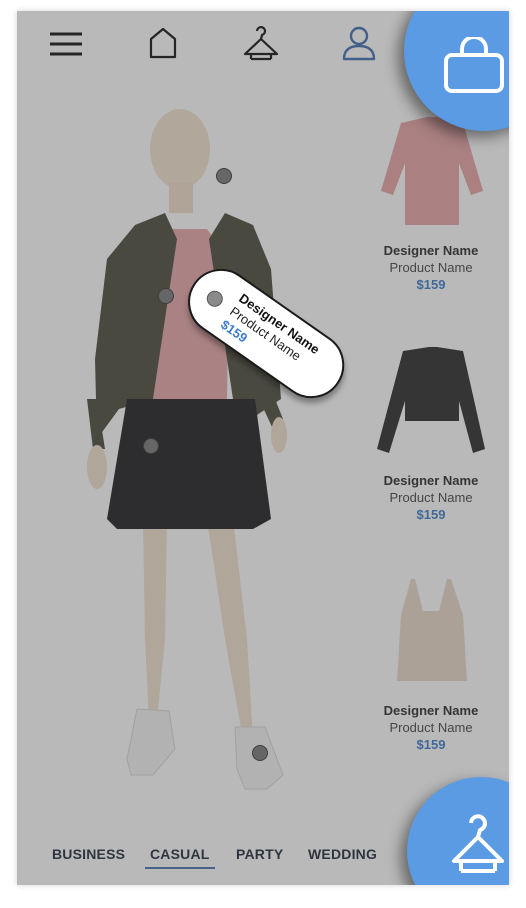  What do you see at coordinates (359, 43) in the screenshot?
I see `user-icon` at bounding box center [359, 43].